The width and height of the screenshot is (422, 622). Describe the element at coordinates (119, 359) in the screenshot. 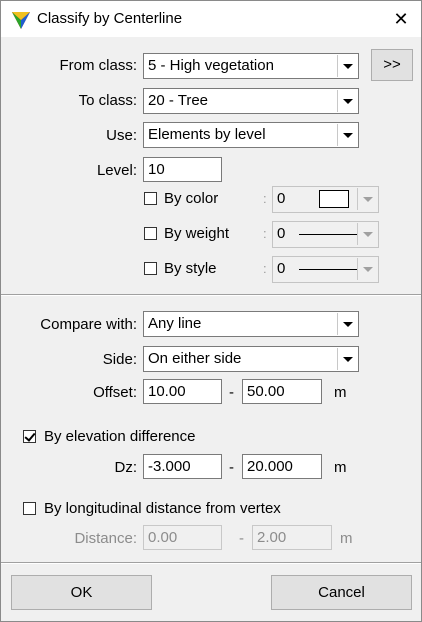

I see `side-label: Side:` at that location.